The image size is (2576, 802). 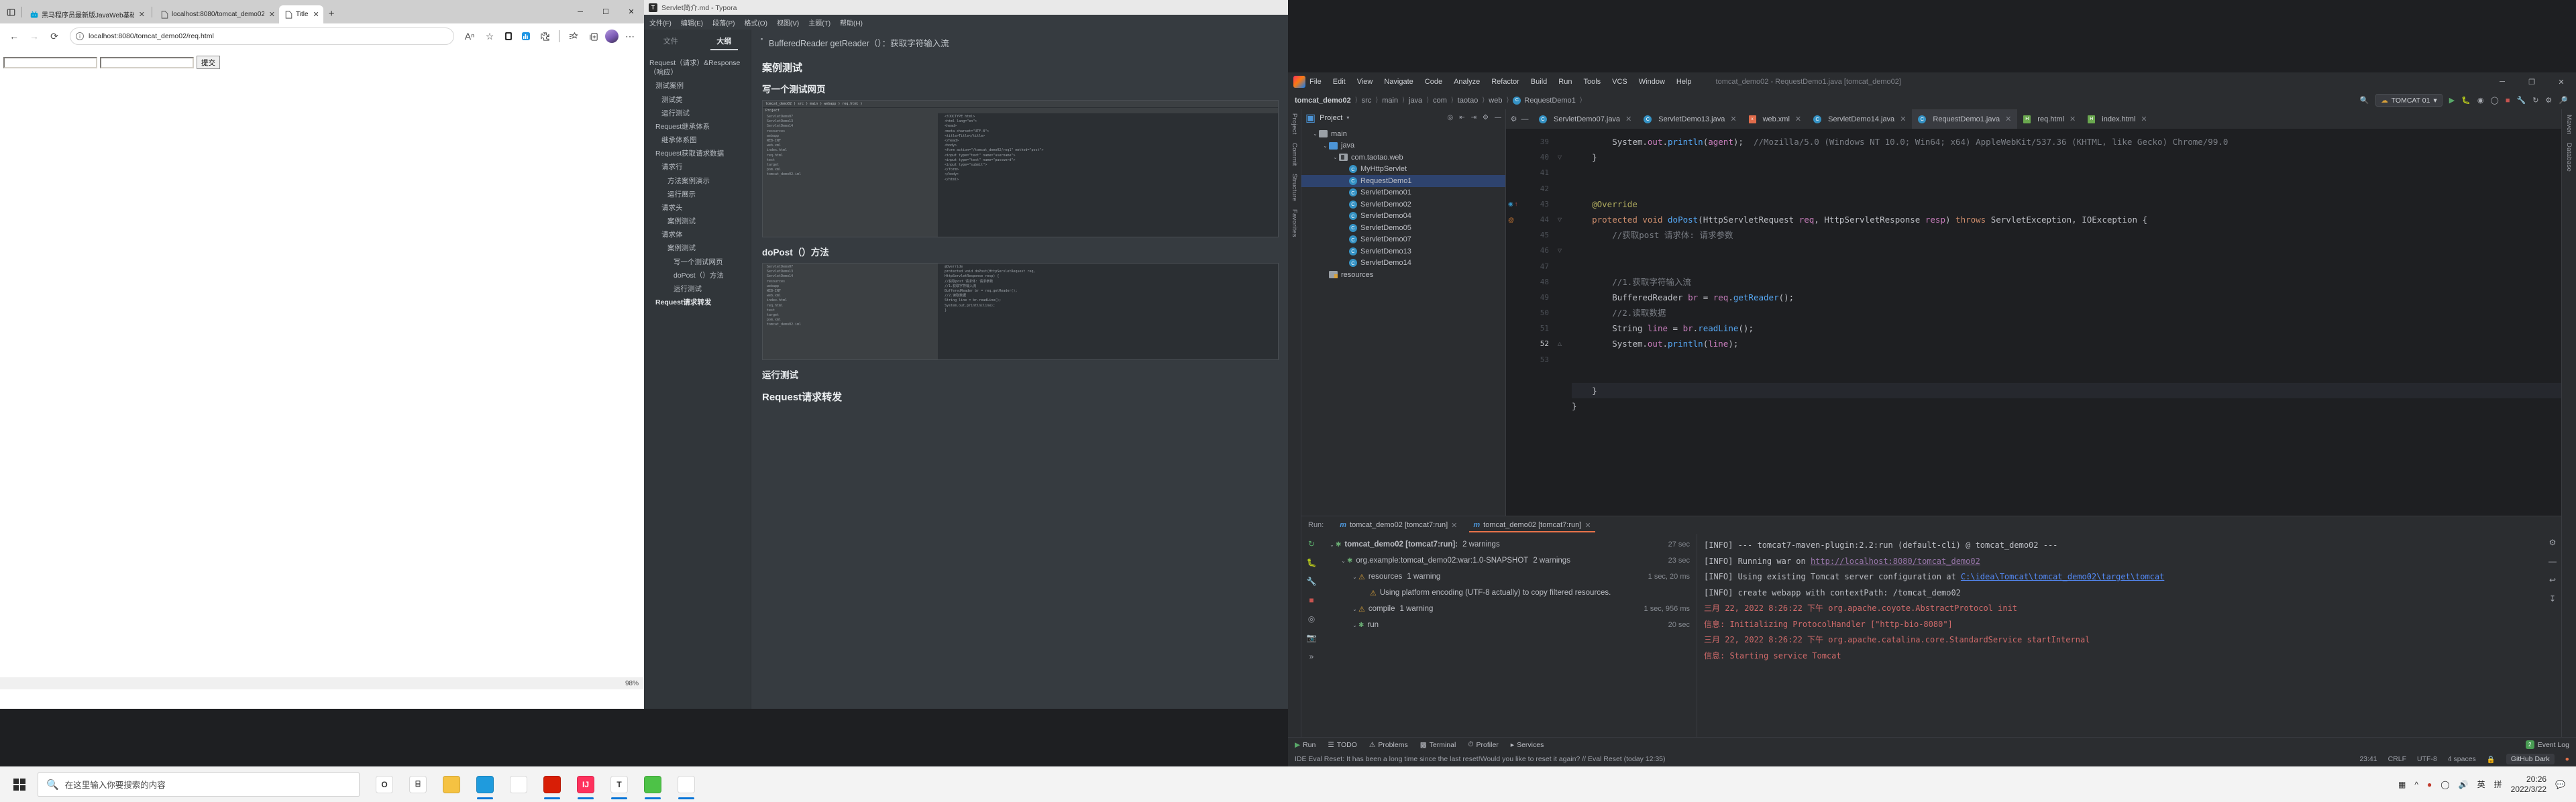 What do you see at coordinates (630, 36) in the screenshot?
I see `settings-more-icon: ⋯` at bounding box center [630, 36].